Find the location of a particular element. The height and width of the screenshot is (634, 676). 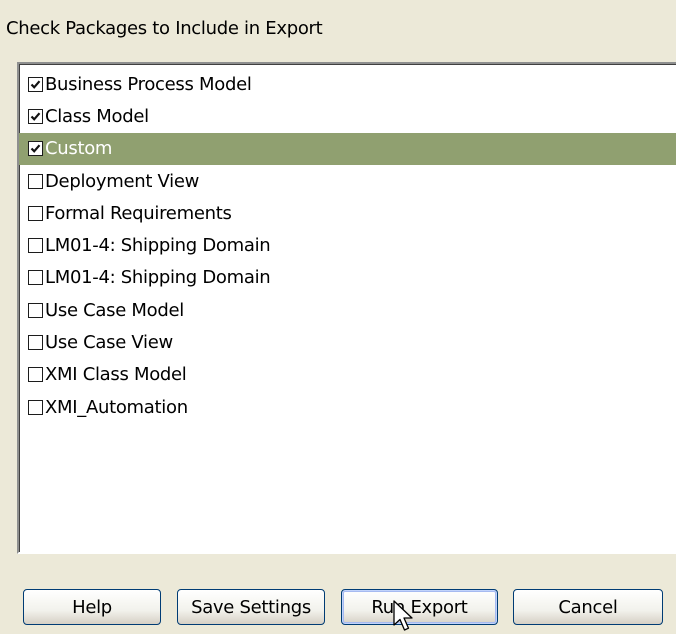

run-export-button: Run Export is located at coordinates (419, 607).